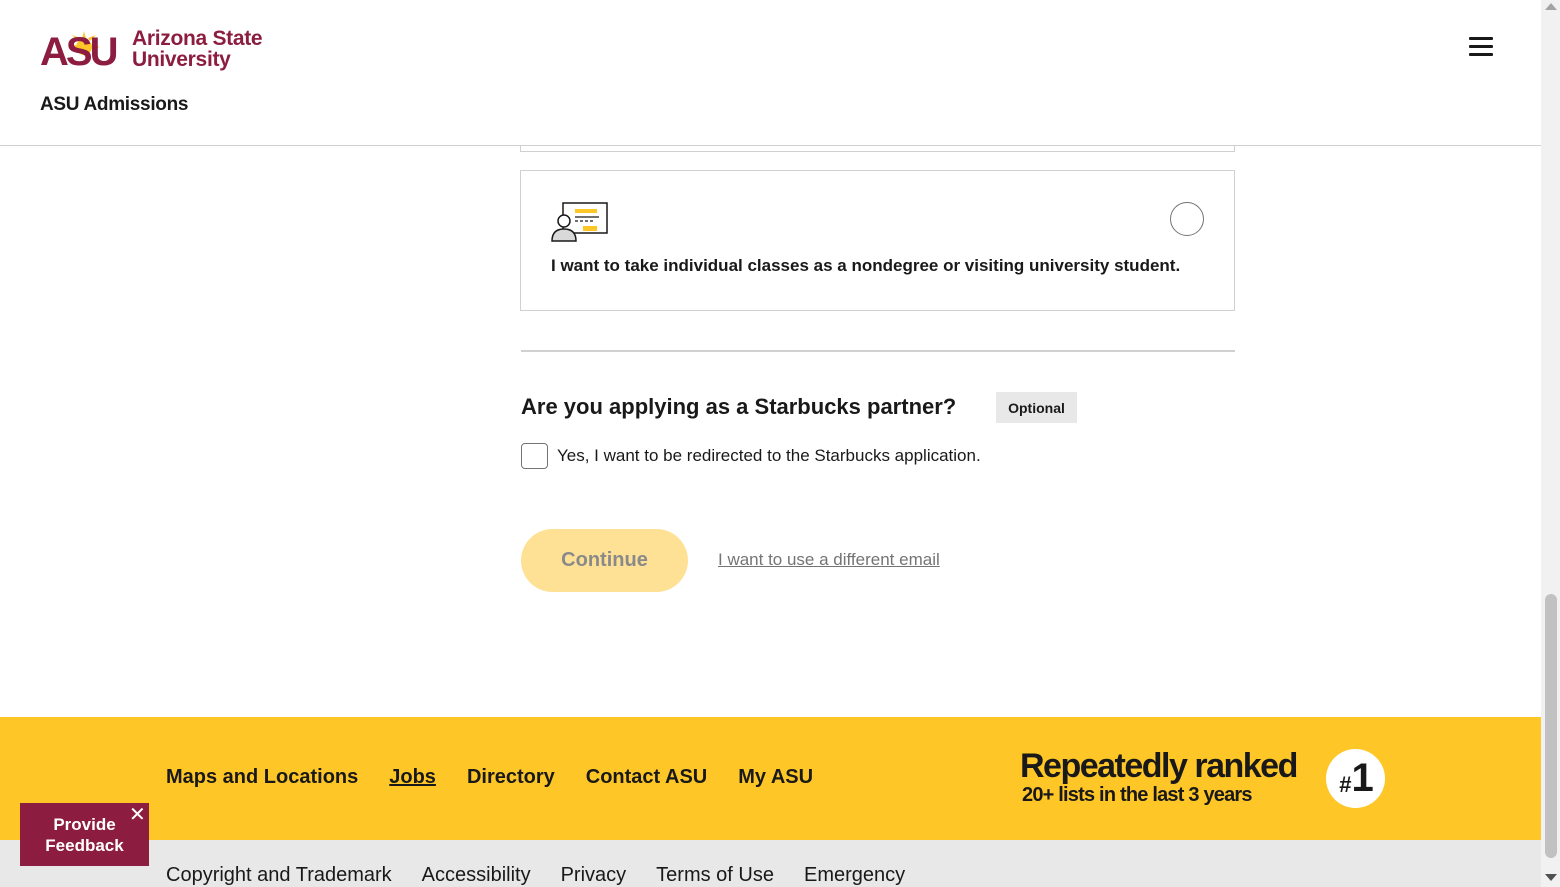 The height and width of the screenshot is (887, 1560). I want to click on scroll-up-arrow-icon, so click(1551, 6).